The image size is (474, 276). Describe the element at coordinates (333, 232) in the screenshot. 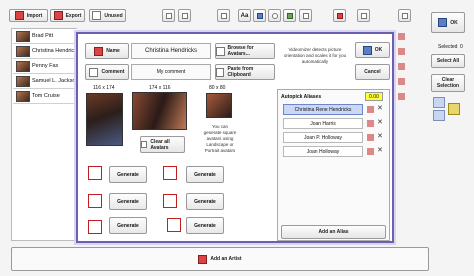

I see `add-alias-button: Add an Alias` at that location.